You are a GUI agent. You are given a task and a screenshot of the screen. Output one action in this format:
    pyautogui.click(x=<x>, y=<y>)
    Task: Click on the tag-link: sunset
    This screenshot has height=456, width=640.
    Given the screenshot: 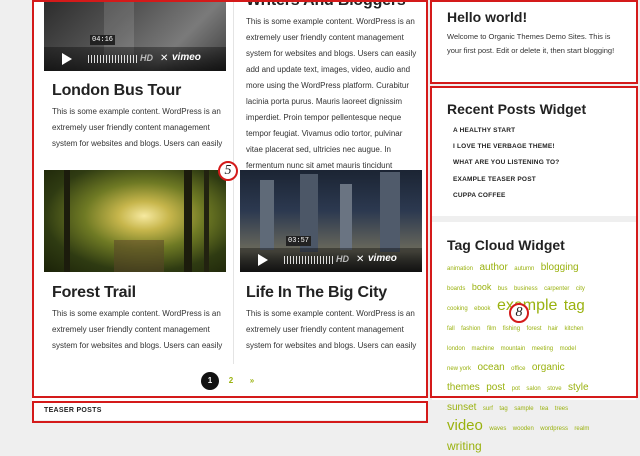 What is the action you would take?
    pyautogui.click(x=461, y=407)
    